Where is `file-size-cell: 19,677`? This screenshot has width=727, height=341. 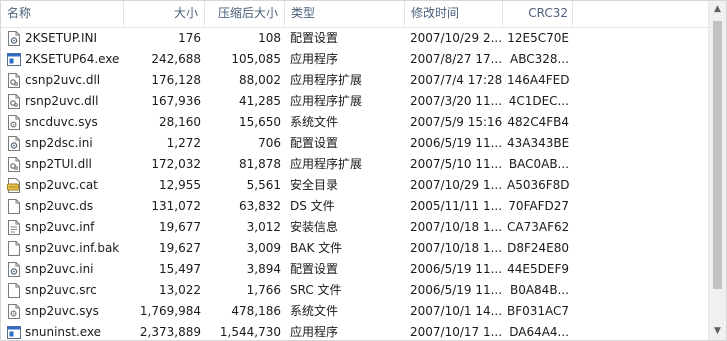
file-size-cell: 19,677 is located at coordinates (180, 227).